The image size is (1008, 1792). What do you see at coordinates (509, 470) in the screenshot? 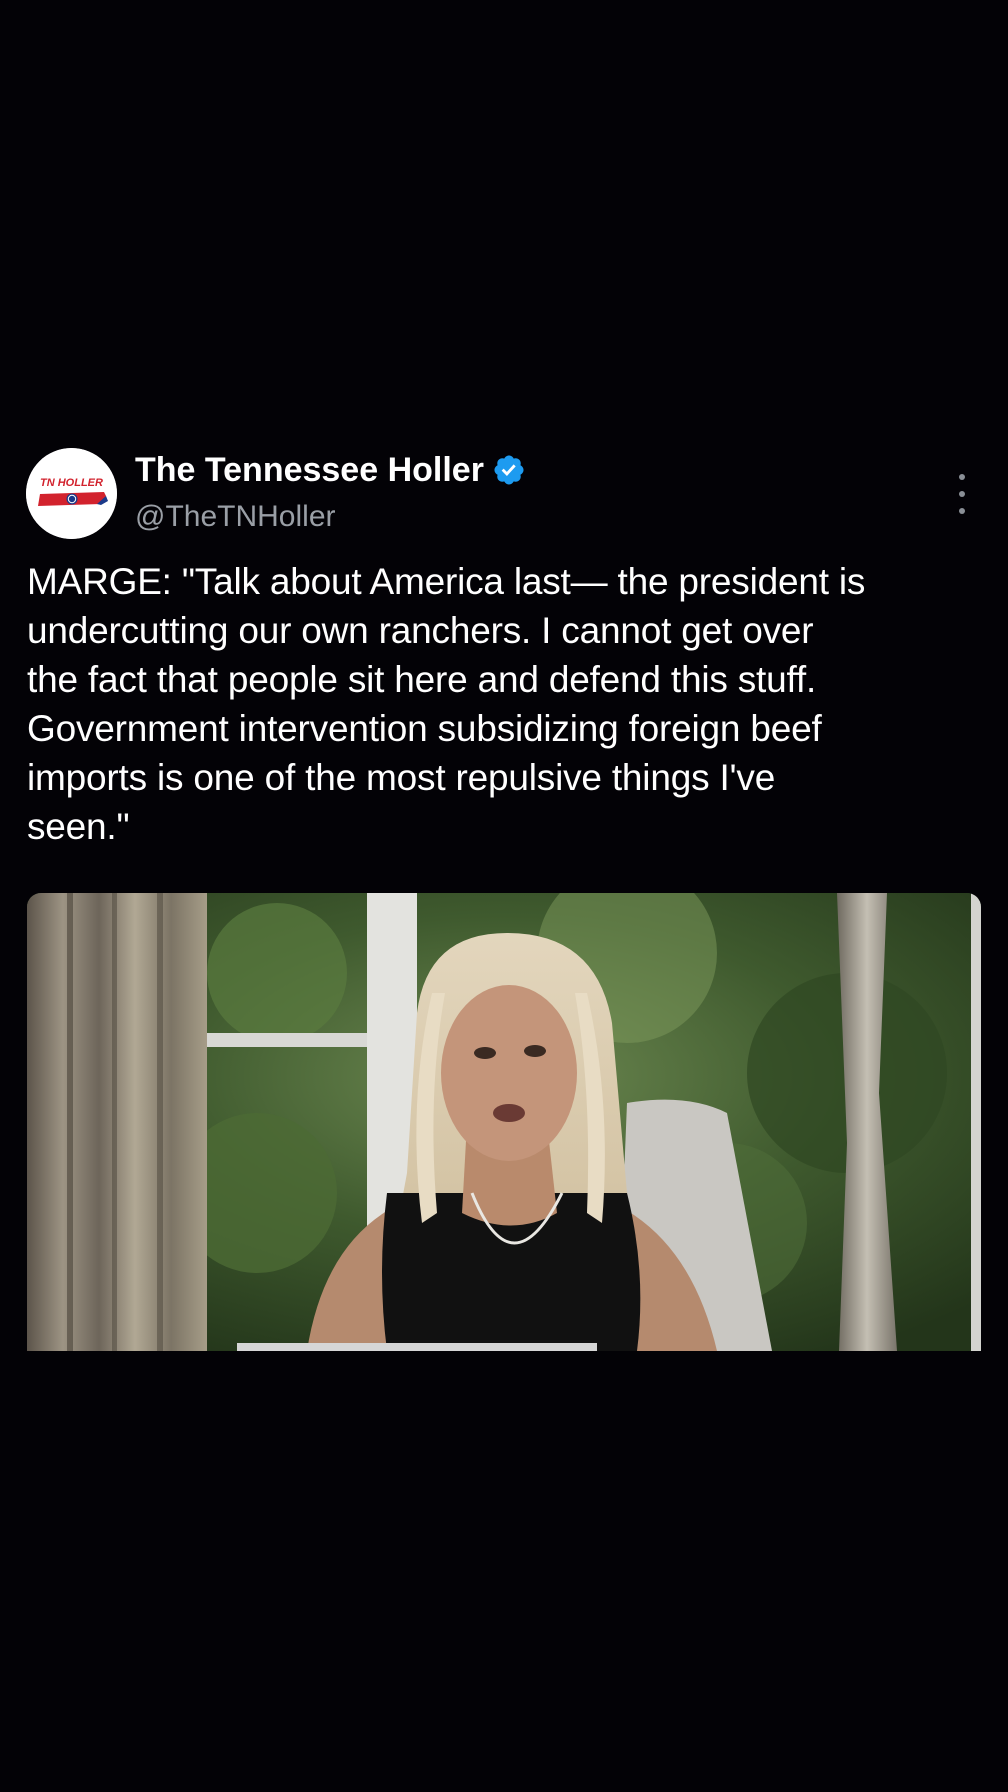
I see `verified-badge-icon` at bounding box center [509, 470].